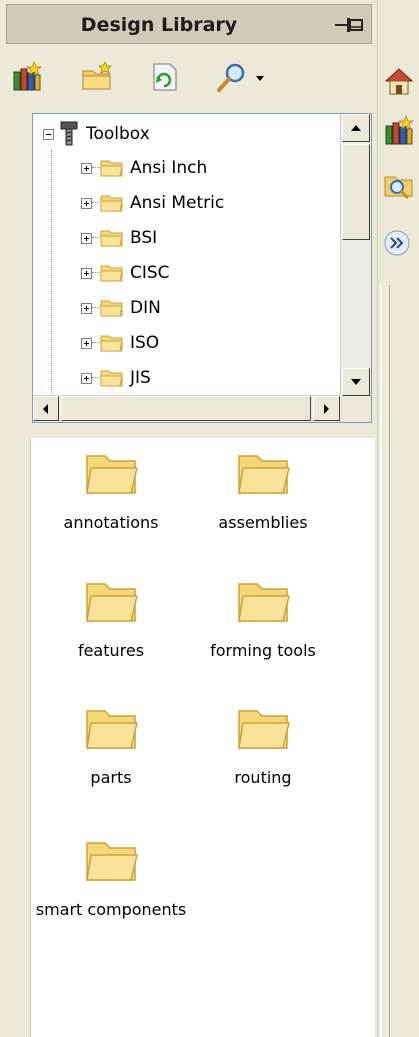  Describe the element at coordinates (111, 522) in the screenshot. I see `file-item-label: annotations` at that location.